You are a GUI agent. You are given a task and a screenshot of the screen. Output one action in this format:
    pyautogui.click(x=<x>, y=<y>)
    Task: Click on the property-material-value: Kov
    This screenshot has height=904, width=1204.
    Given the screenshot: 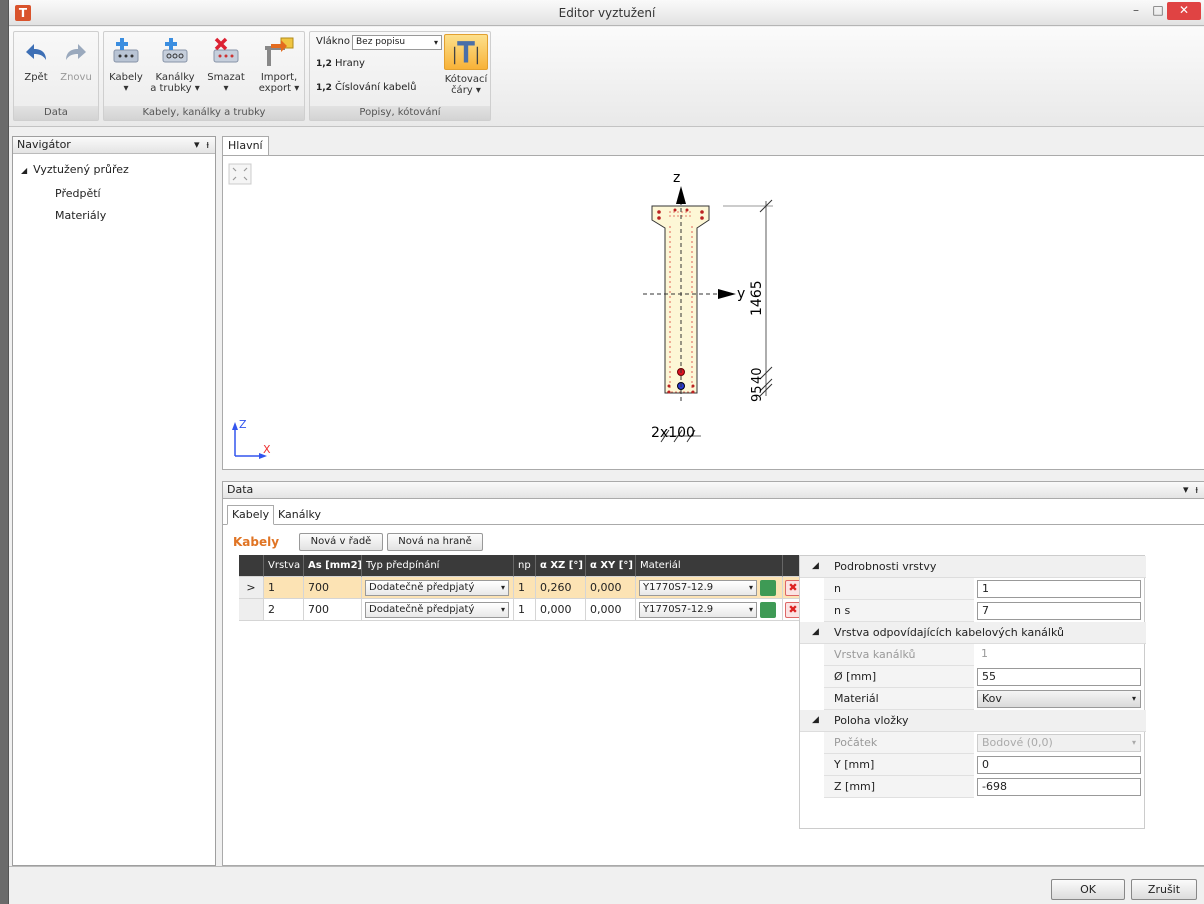 What is the action you would take?
    pyautogui.click(x=992, y=698)
    